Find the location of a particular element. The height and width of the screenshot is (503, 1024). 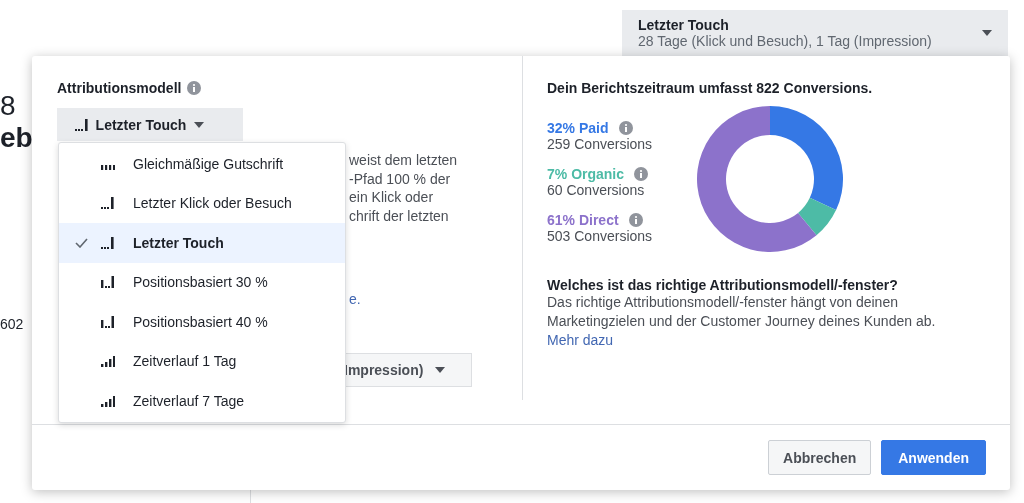

menu-item: Zeitverlauf 7 Tage is located at coordinates (202, 401).